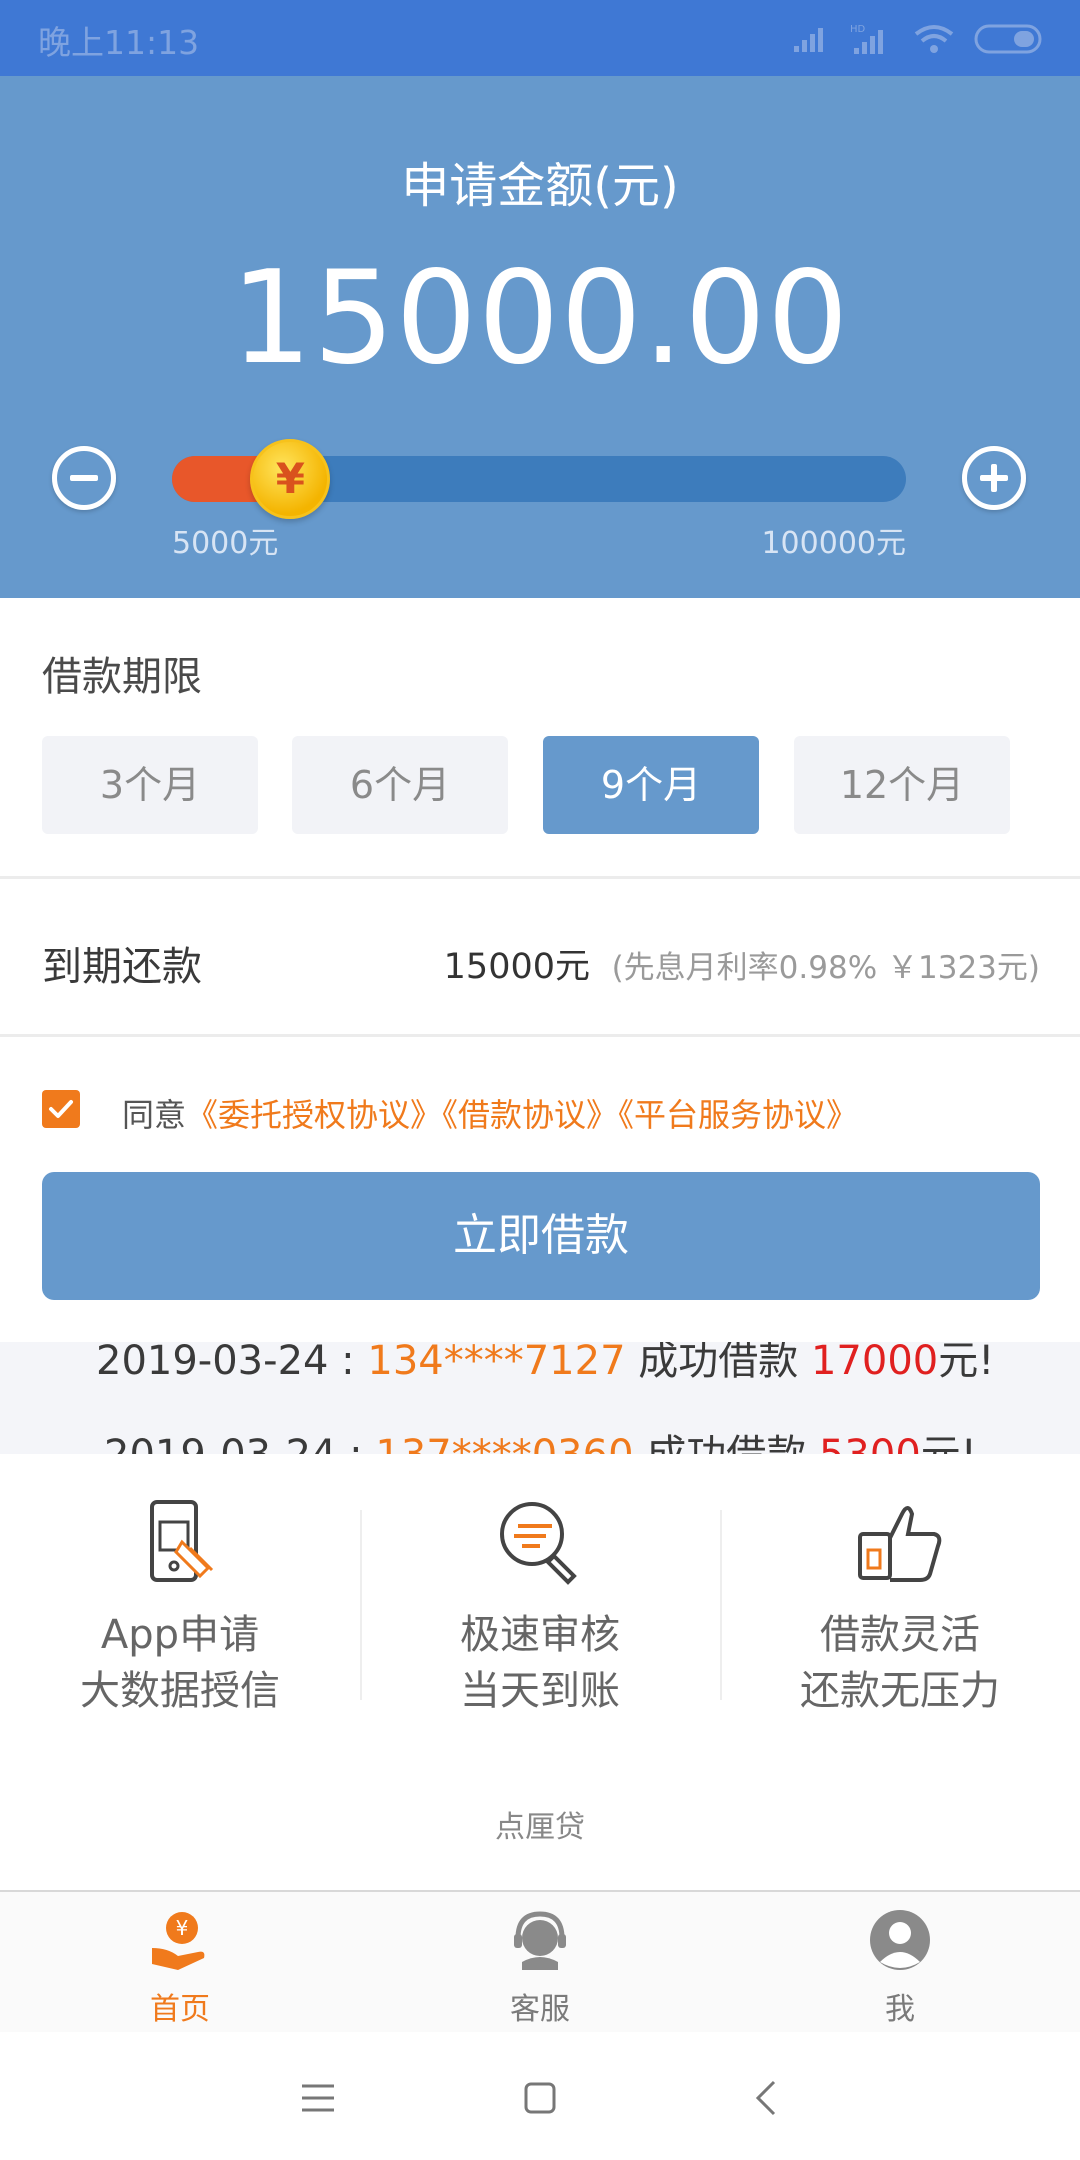  Describe the element at coordinates (180, 1635) in the screenshot. I see `feature-line1: App申请` at that location.